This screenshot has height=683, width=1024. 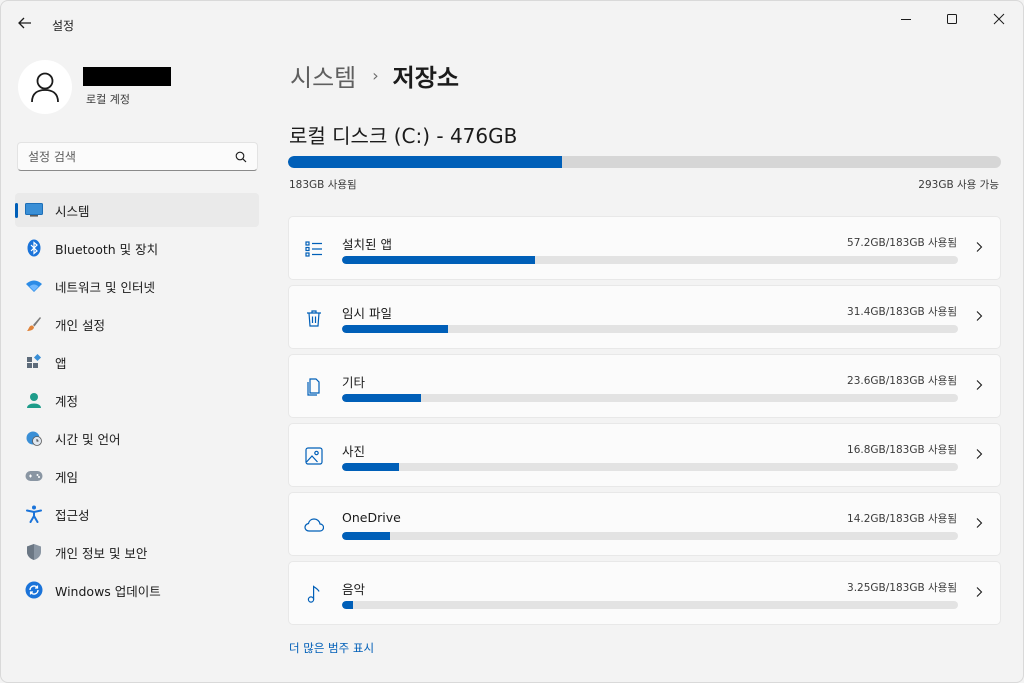 What do you see at coordinates (34, 362) in the screenshot?
I see `apps-icon` at bounding box center [34, 362].